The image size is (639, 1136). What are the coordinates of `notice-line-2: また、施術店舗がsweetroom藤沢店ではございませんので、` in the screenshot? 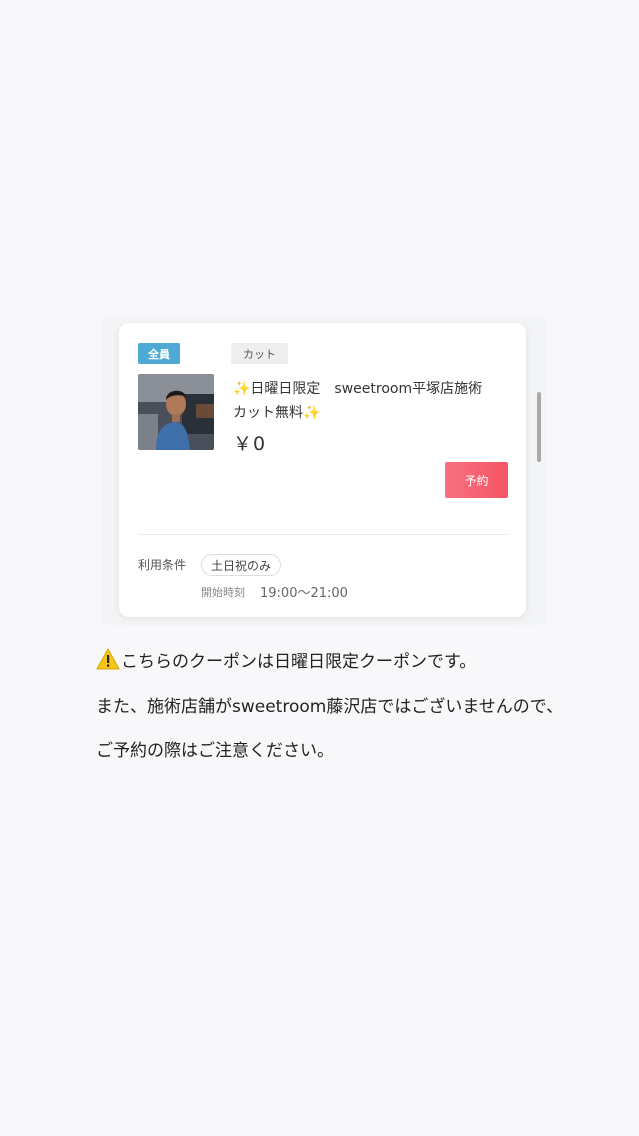 It's located at (330, 707).